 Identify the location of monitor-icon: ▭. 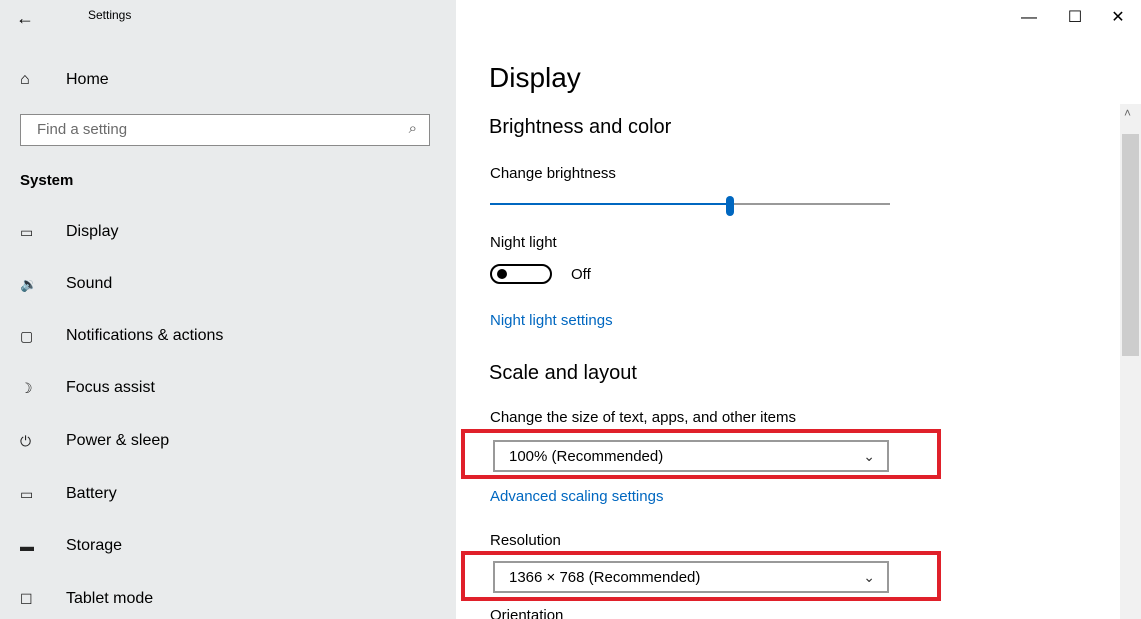
(27, 231).